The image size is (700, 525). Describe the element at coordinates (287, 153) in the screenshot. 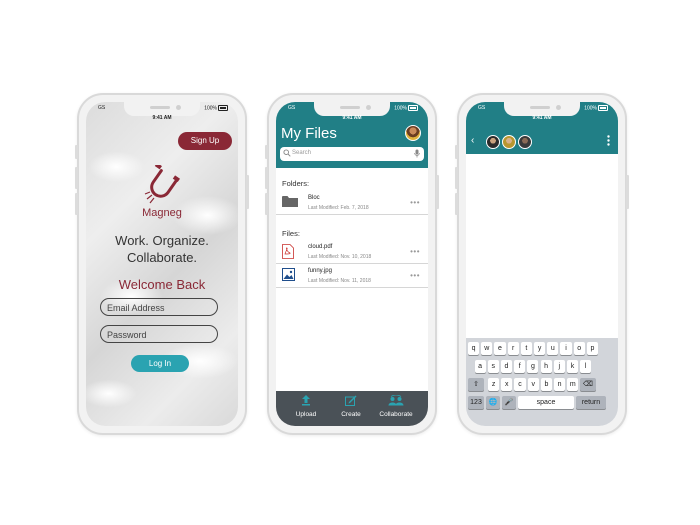

I see `search-icon` at that location.